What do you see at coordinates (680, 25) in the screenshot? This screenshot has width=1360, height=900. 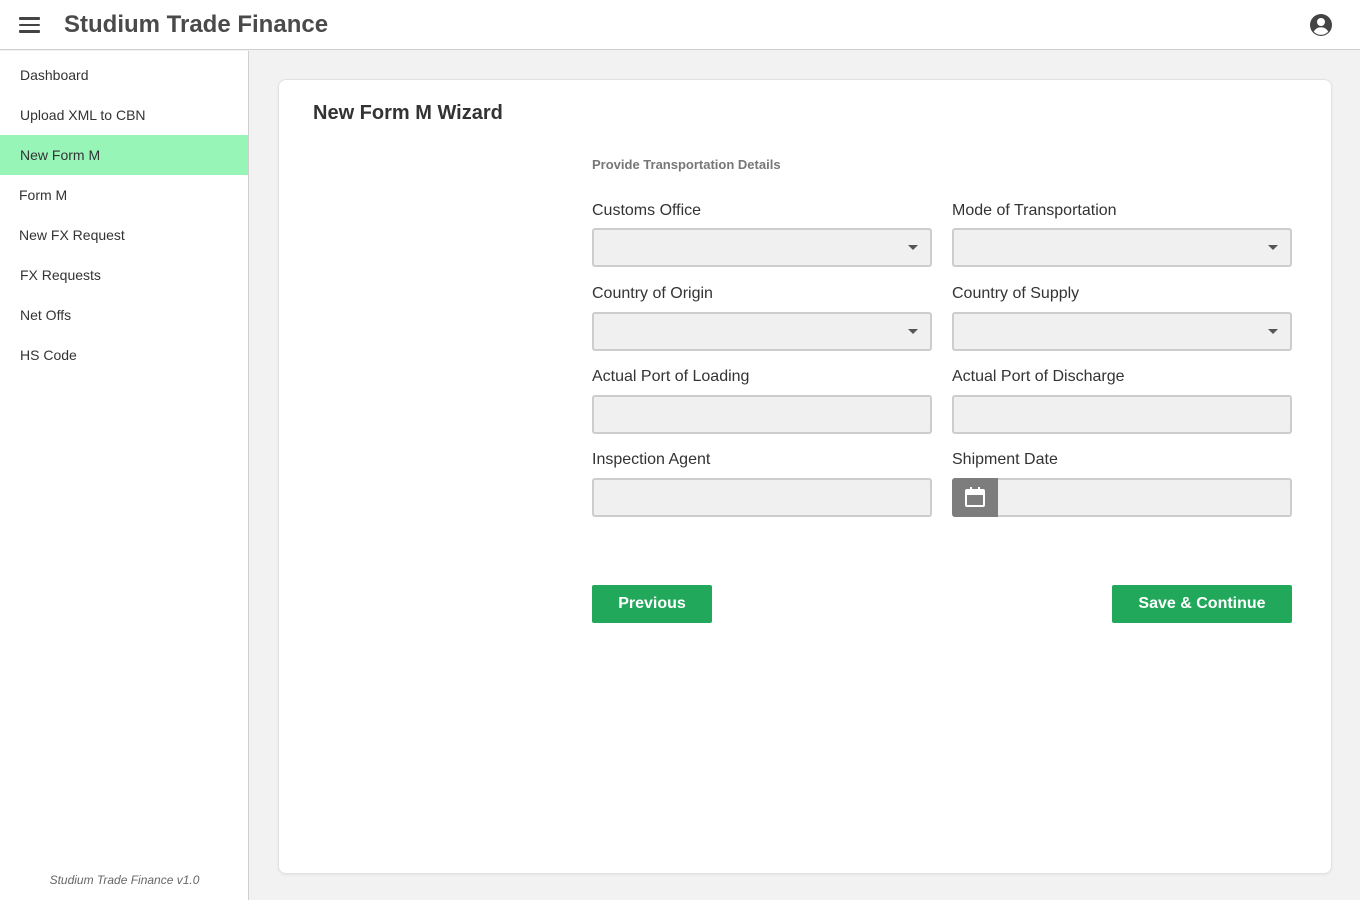 I see `top-app-bar: Studium Trade Finance` at bounding box center [680, 25].